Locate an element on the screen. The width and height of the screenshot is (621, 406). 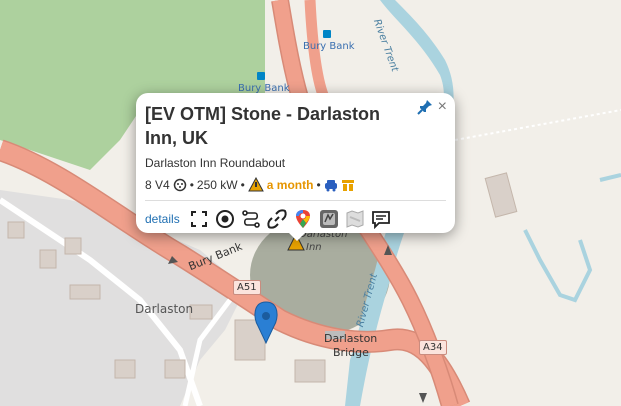
osm-icon is located at coordinates (329, 218).